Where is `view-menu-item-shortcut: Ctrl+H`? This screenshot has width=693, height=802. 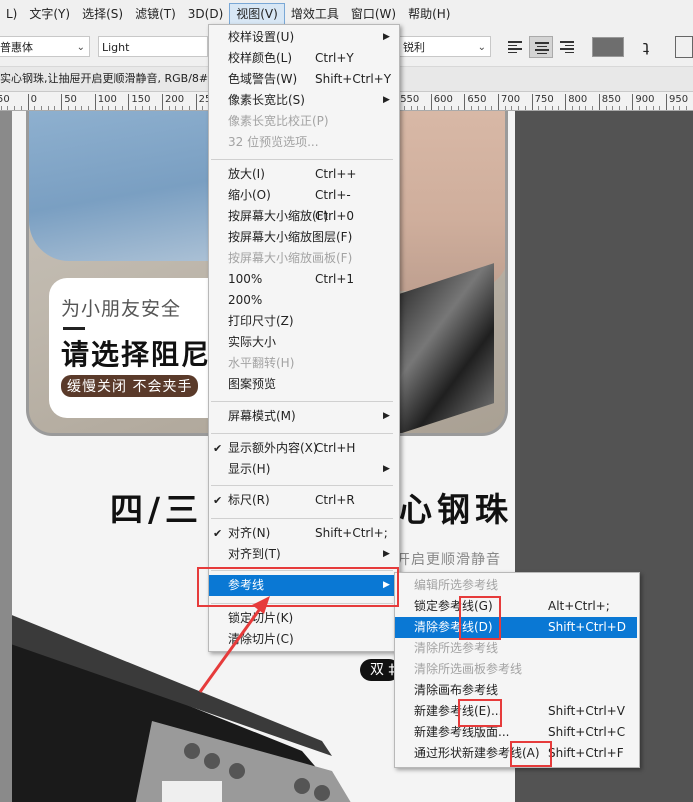 view-menu-item-shortcut: Ctrl+H is located at coordinates (335, 448).